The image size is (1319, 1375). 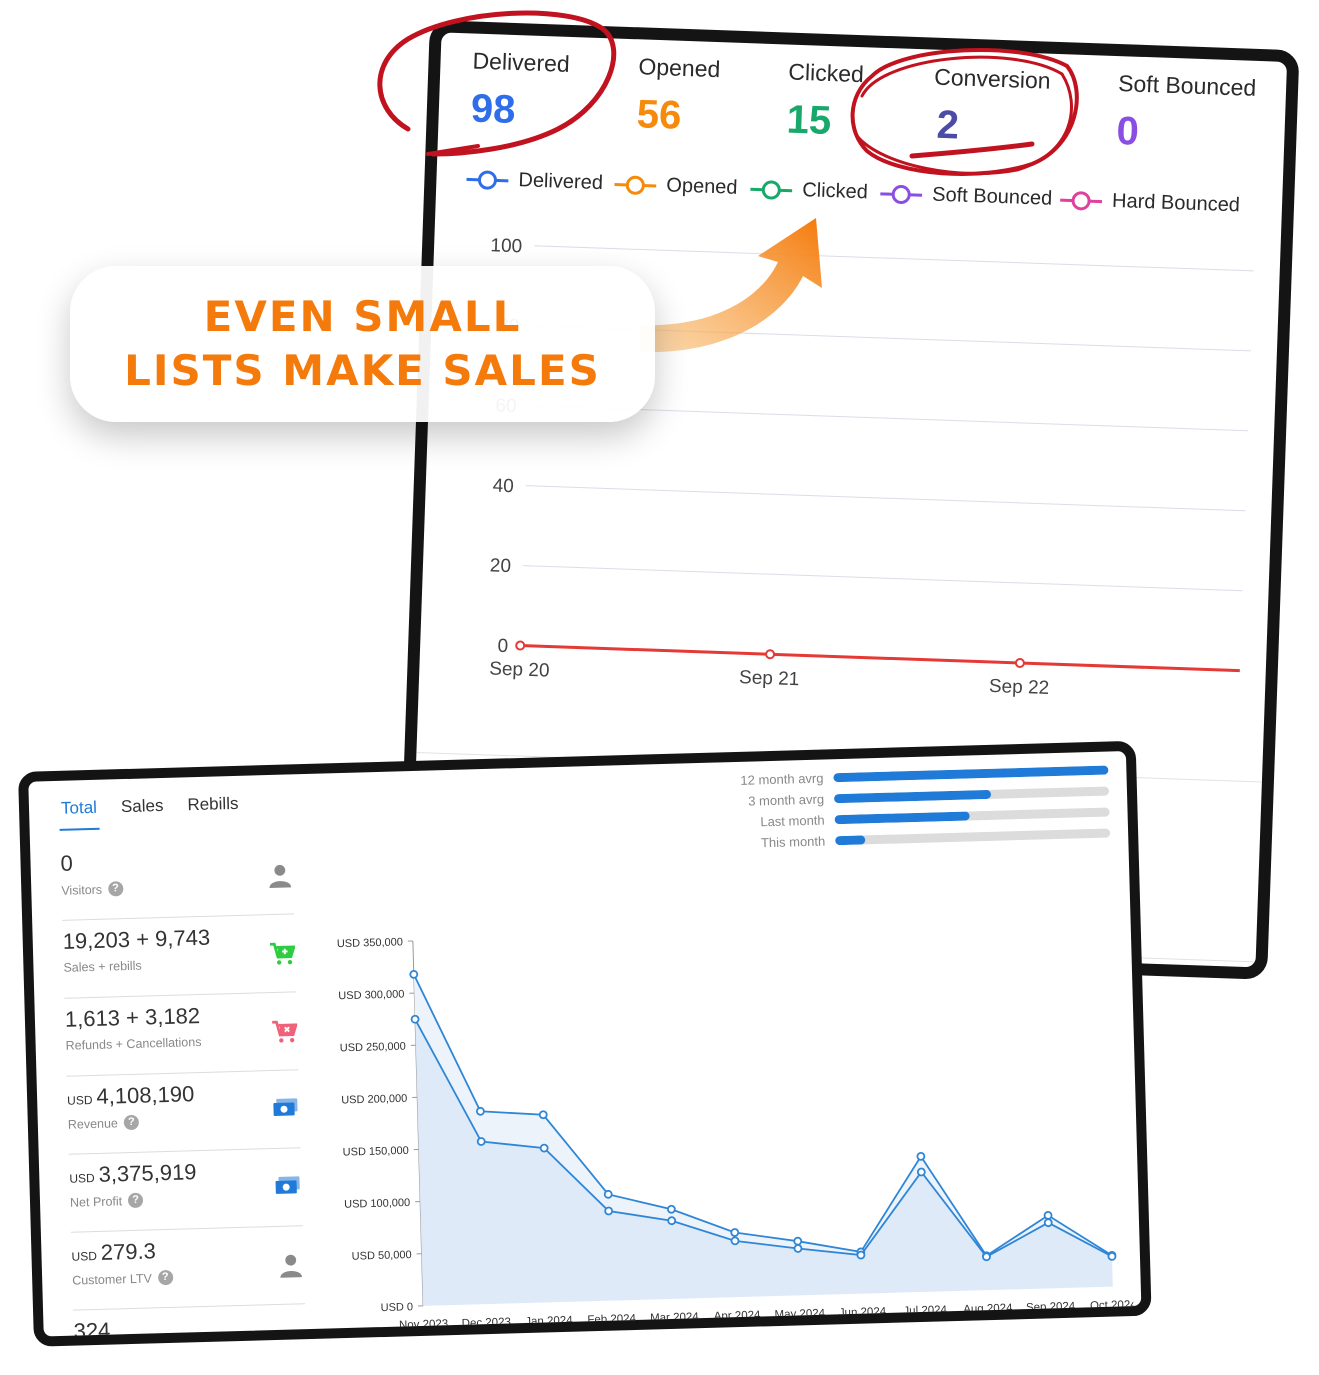 What do you see at coordinates (79, 812) in the screenshot?
I see `tab-total: Total` at bounding box center [79, 812].